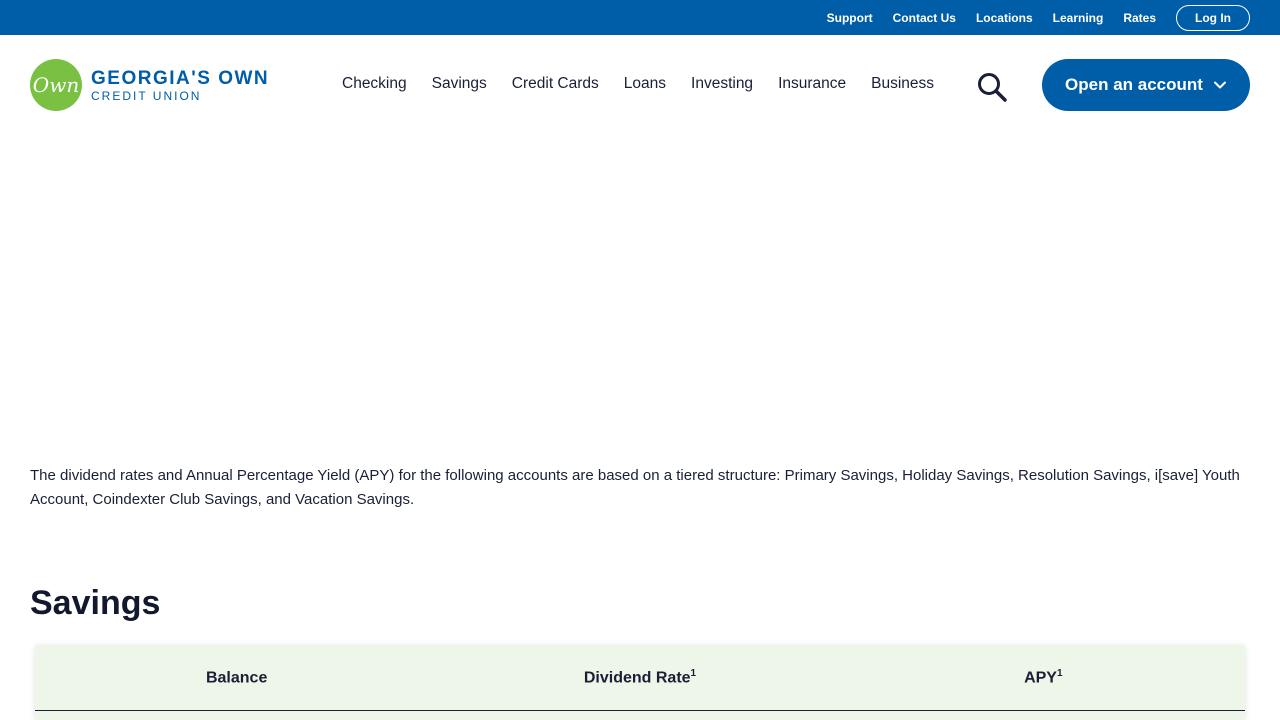 The height and width of the screenshot is (720, 1280). What do you see at coordinates (1139, 18) in the screenshot?
I see `utility-link-rates: Rates` at bounding box center [1139, 18].